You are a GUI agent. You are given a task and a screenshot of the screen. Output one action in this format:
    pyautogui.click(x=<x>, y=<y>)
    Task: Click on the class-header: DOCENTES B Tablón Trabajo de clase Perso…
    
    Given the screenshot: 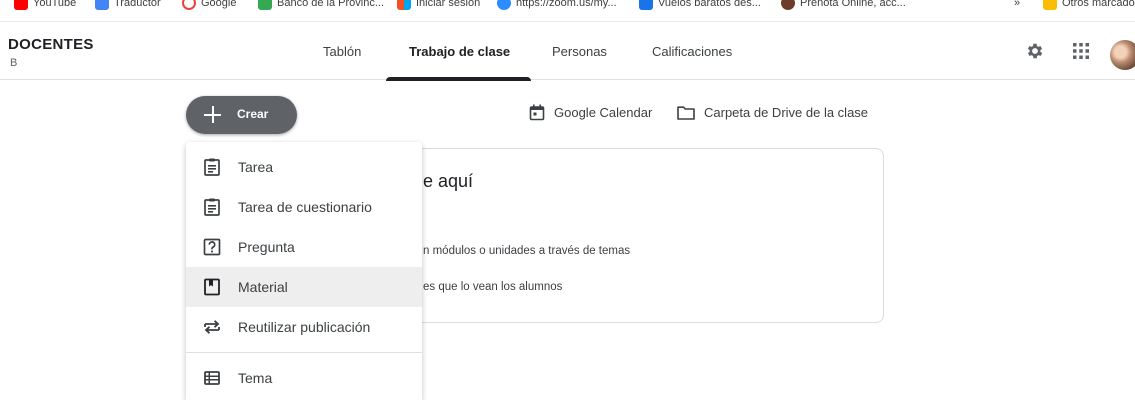 What is the action you would take?
    pyautogui.click(x=567, y=51)
    